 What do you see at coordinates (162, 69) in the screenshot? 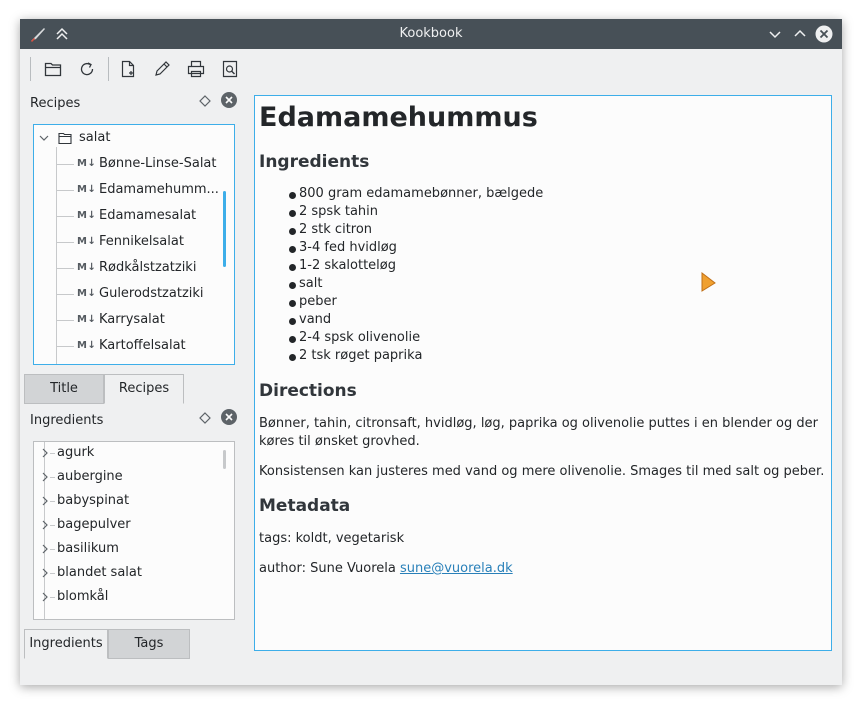
I see `edit-pencil-icon` at bounding box center [162, 69].